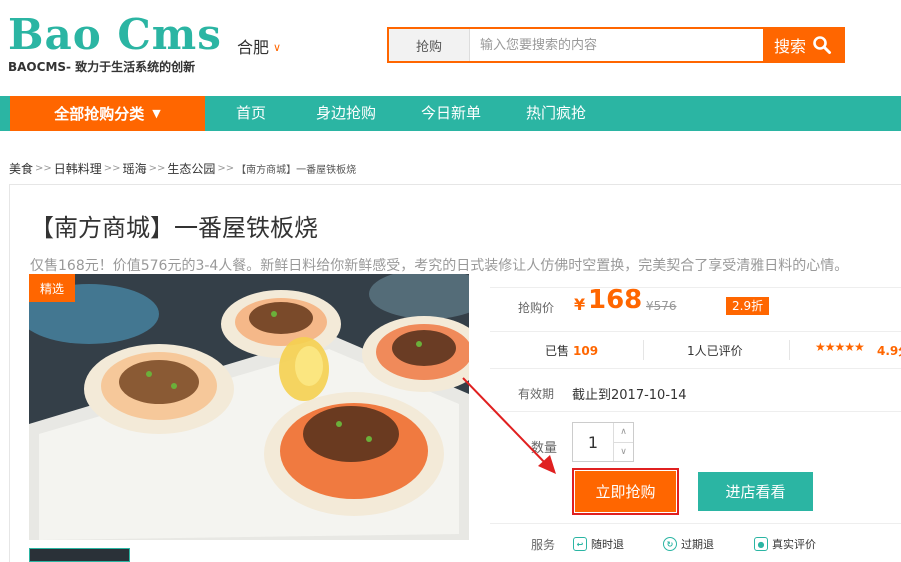 The image size is (901, 562). Describe the element at coordinates (102, 67) in the screenshot. I see `logo-slogan: BAOCMS- 致力于生活系统的创新` at that location.